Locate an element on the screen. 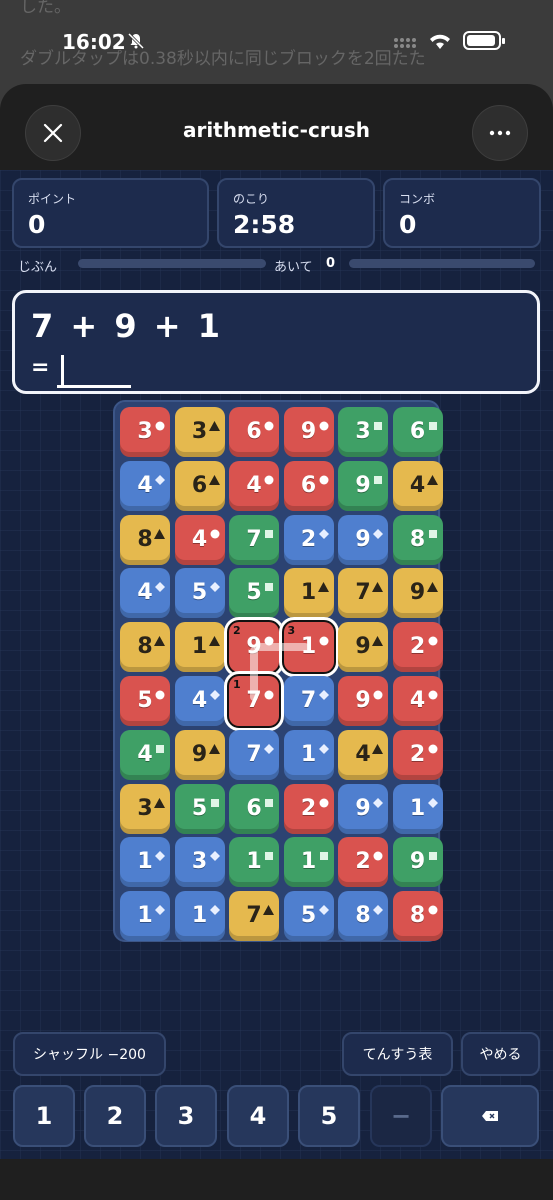 The height and width of the screenshot is (1200, 553). page-title: arithmetic-crush is located at coordinates (276, 130).